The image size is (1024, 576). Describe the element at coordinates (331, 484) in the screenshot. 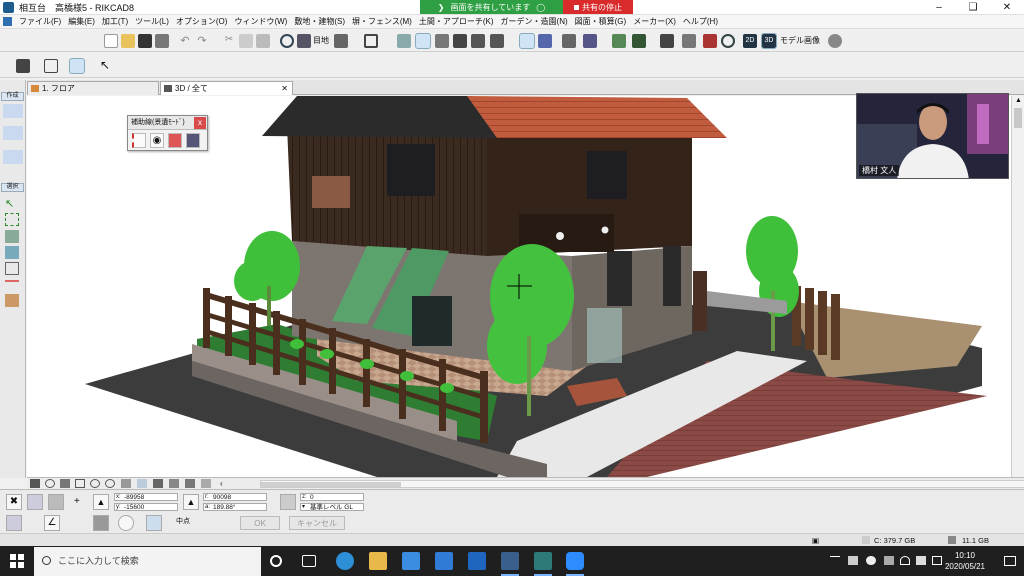

I see `hscroll-thumb` at that location.